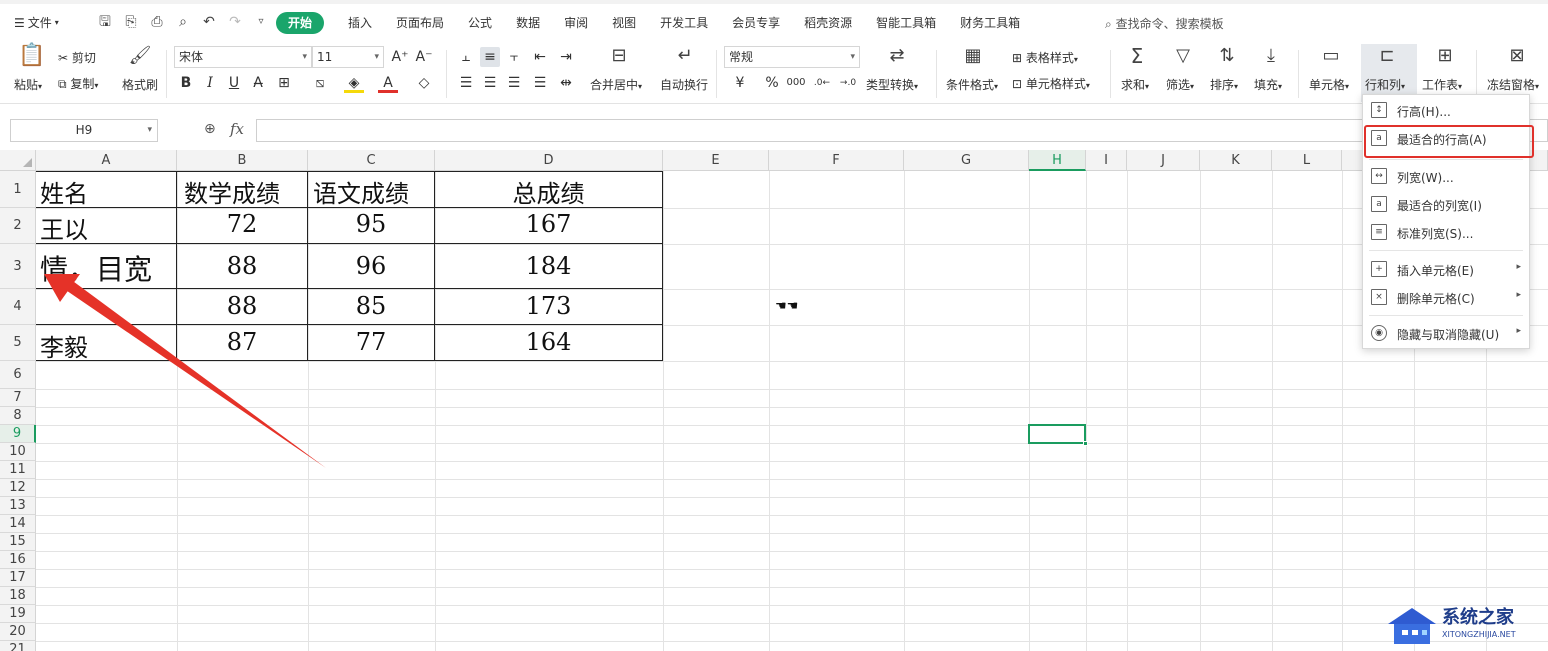  What do you see at coordinates (237, 129) in the screenshot?
I see `insert-function-icon: fx` at bounding box center [237, 129].